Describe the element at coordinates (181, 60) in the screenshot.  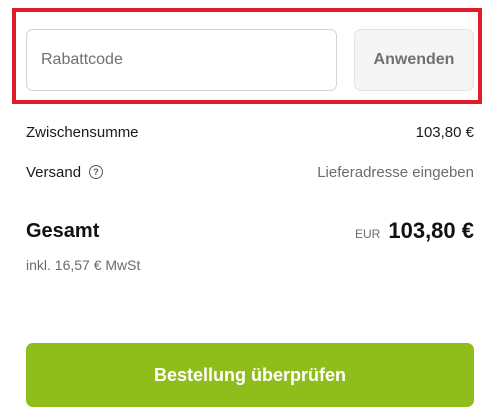
I see `discount-code-input` at that location.